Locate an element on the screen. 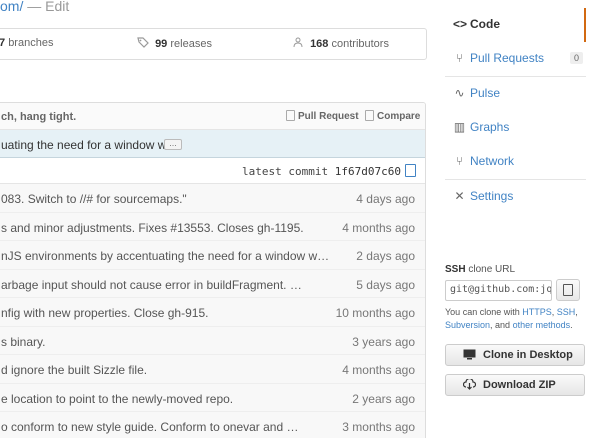 The height and width of the screenshot is (438, 600). download-zip-button: Download ZIP is located at coordinates (515, 385).